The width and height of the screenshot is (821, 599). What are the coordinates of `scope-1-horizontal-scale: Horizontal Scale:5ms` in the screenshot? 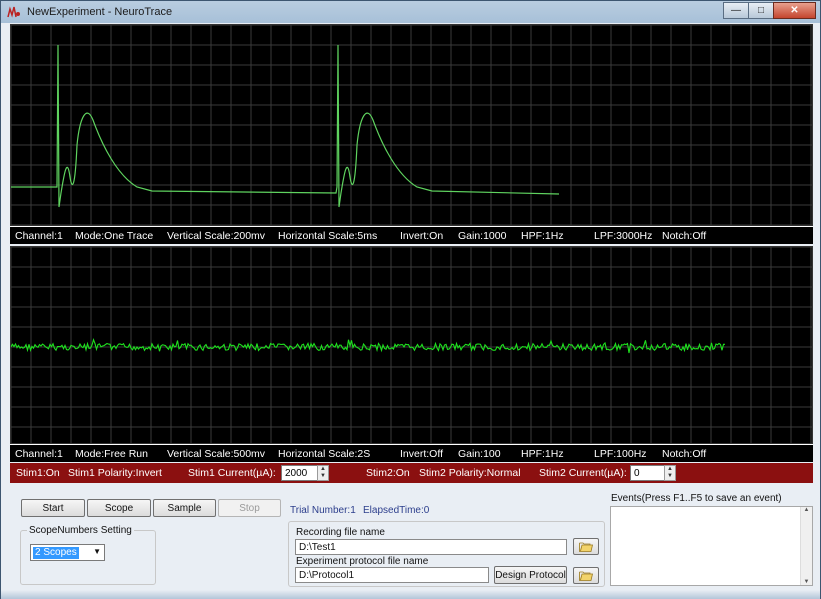 It's located at (328, 236).